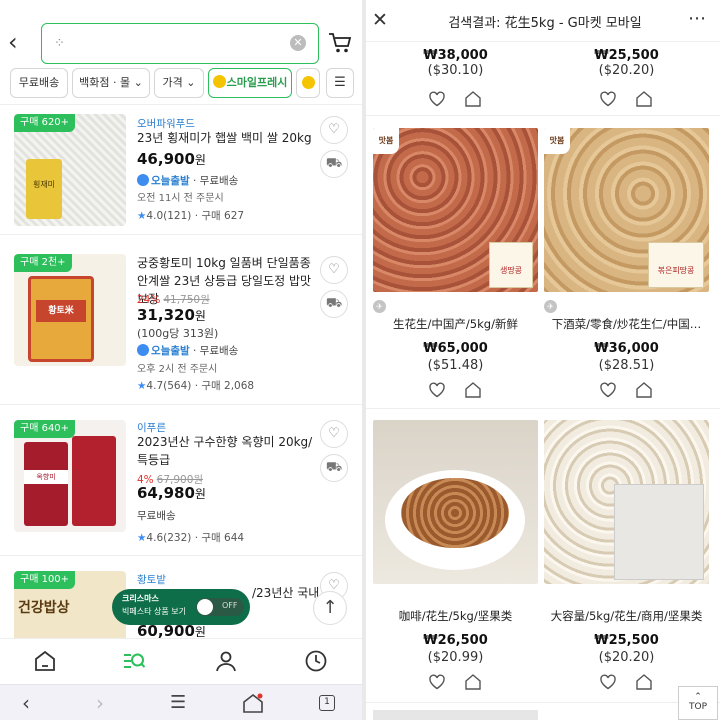 The width and height of the screenshot is (720, 720). I want to click on filter-department-store: 백화점 · 몰 ⌄, so click(111, 83).